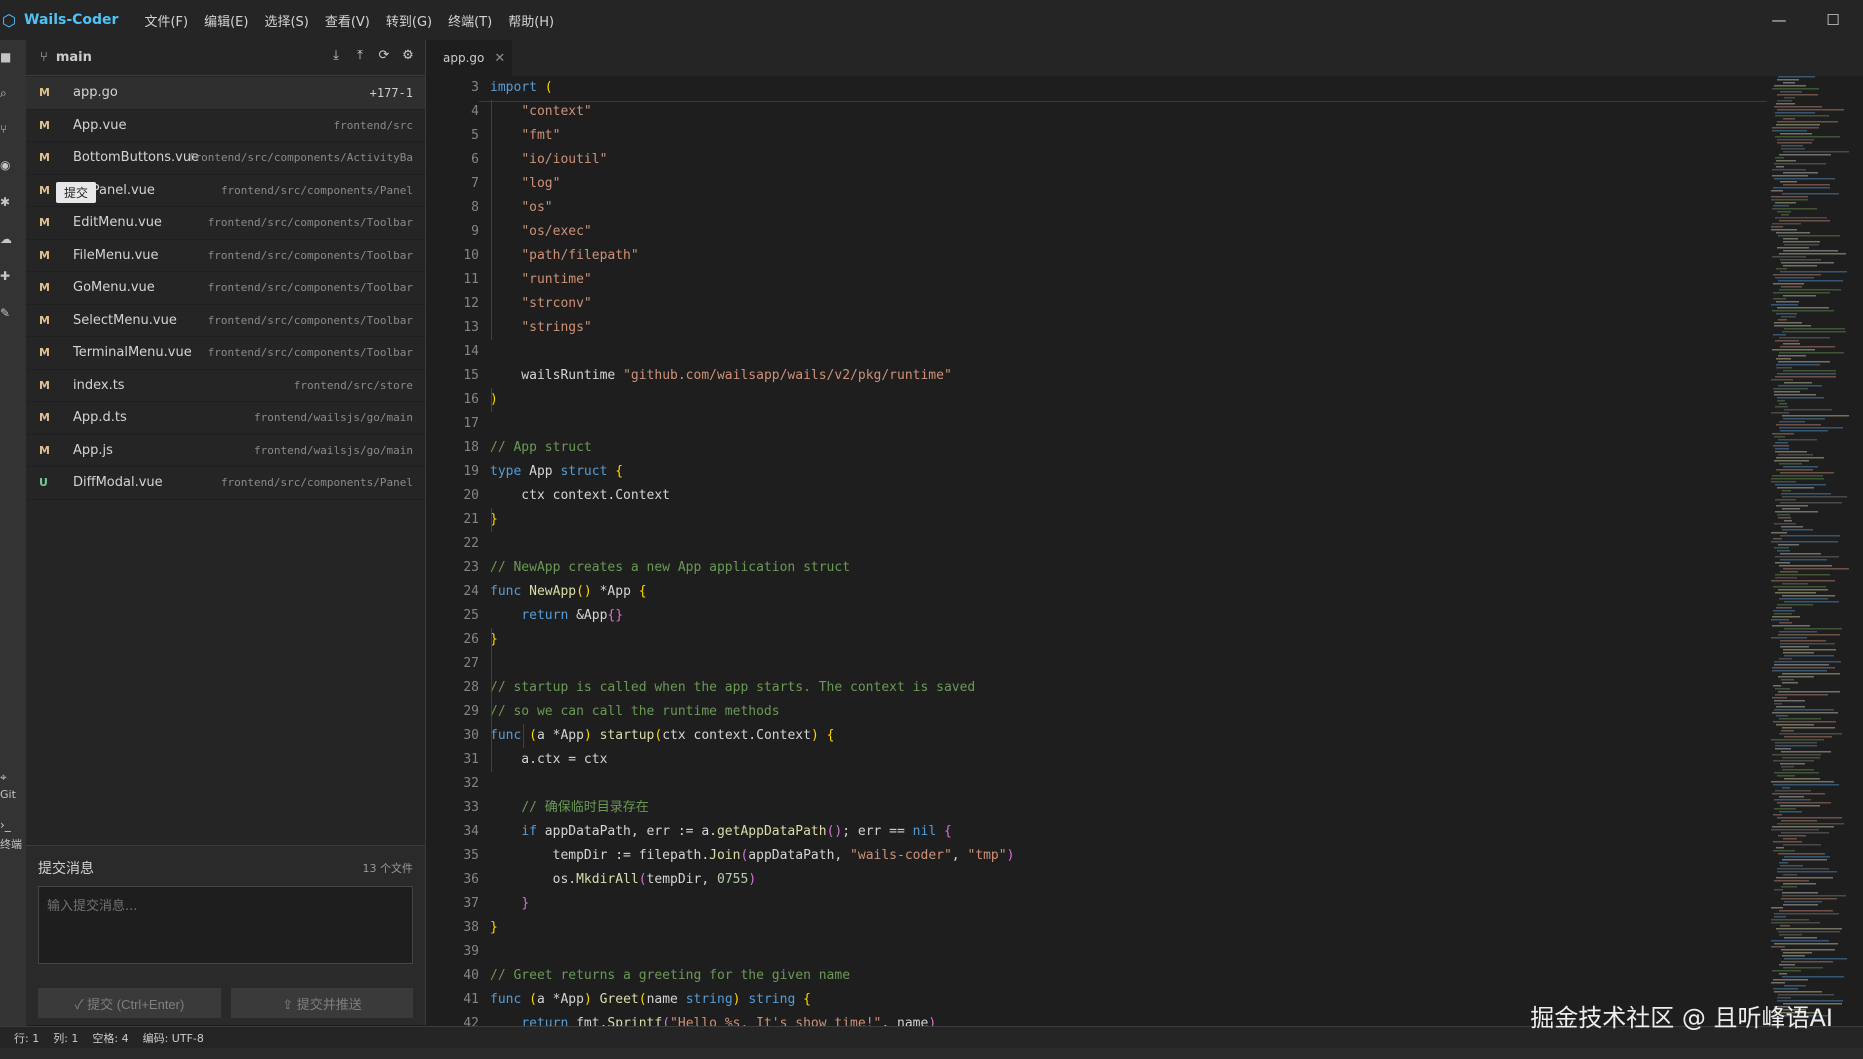 The width and height of the screenshot is (1863, 1059). Describe the element at coordinates (286, 20) in the screenshot. I see `menu-item: 选择(S)` at that location.